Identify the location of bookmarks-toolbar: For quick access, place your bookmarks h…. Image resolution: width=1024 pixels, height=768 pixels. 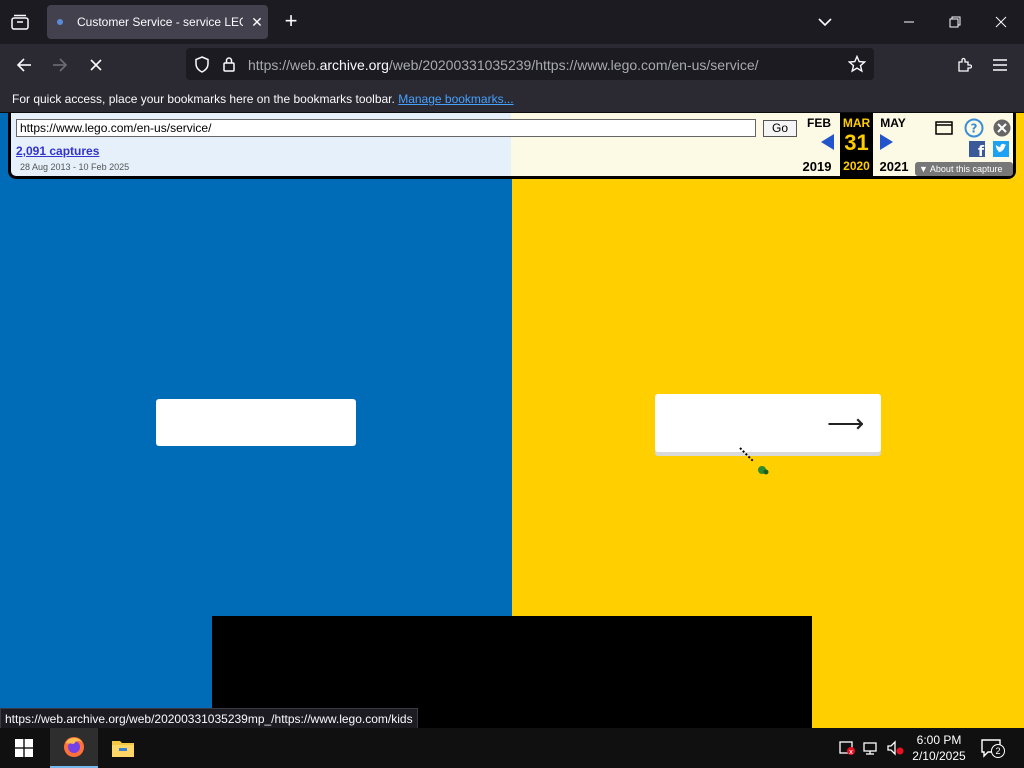
(512, 99).